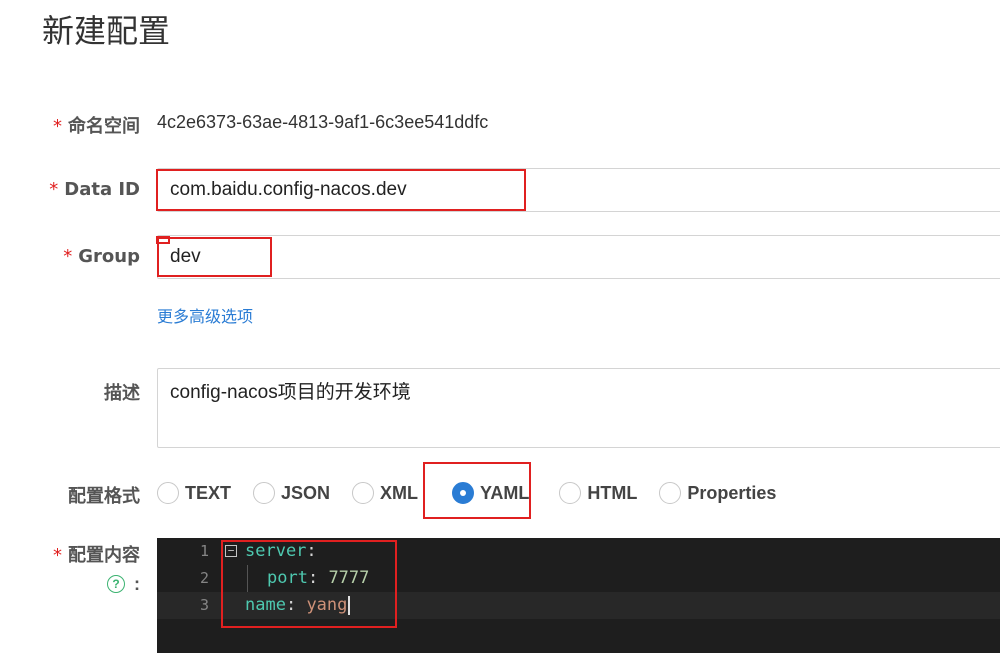 This screenshot has width=1000, height=653. What do you see at coordinates (104, 496) in the screenshot?
I see `format-label: 配置格式` at bounding box center [104, 496].